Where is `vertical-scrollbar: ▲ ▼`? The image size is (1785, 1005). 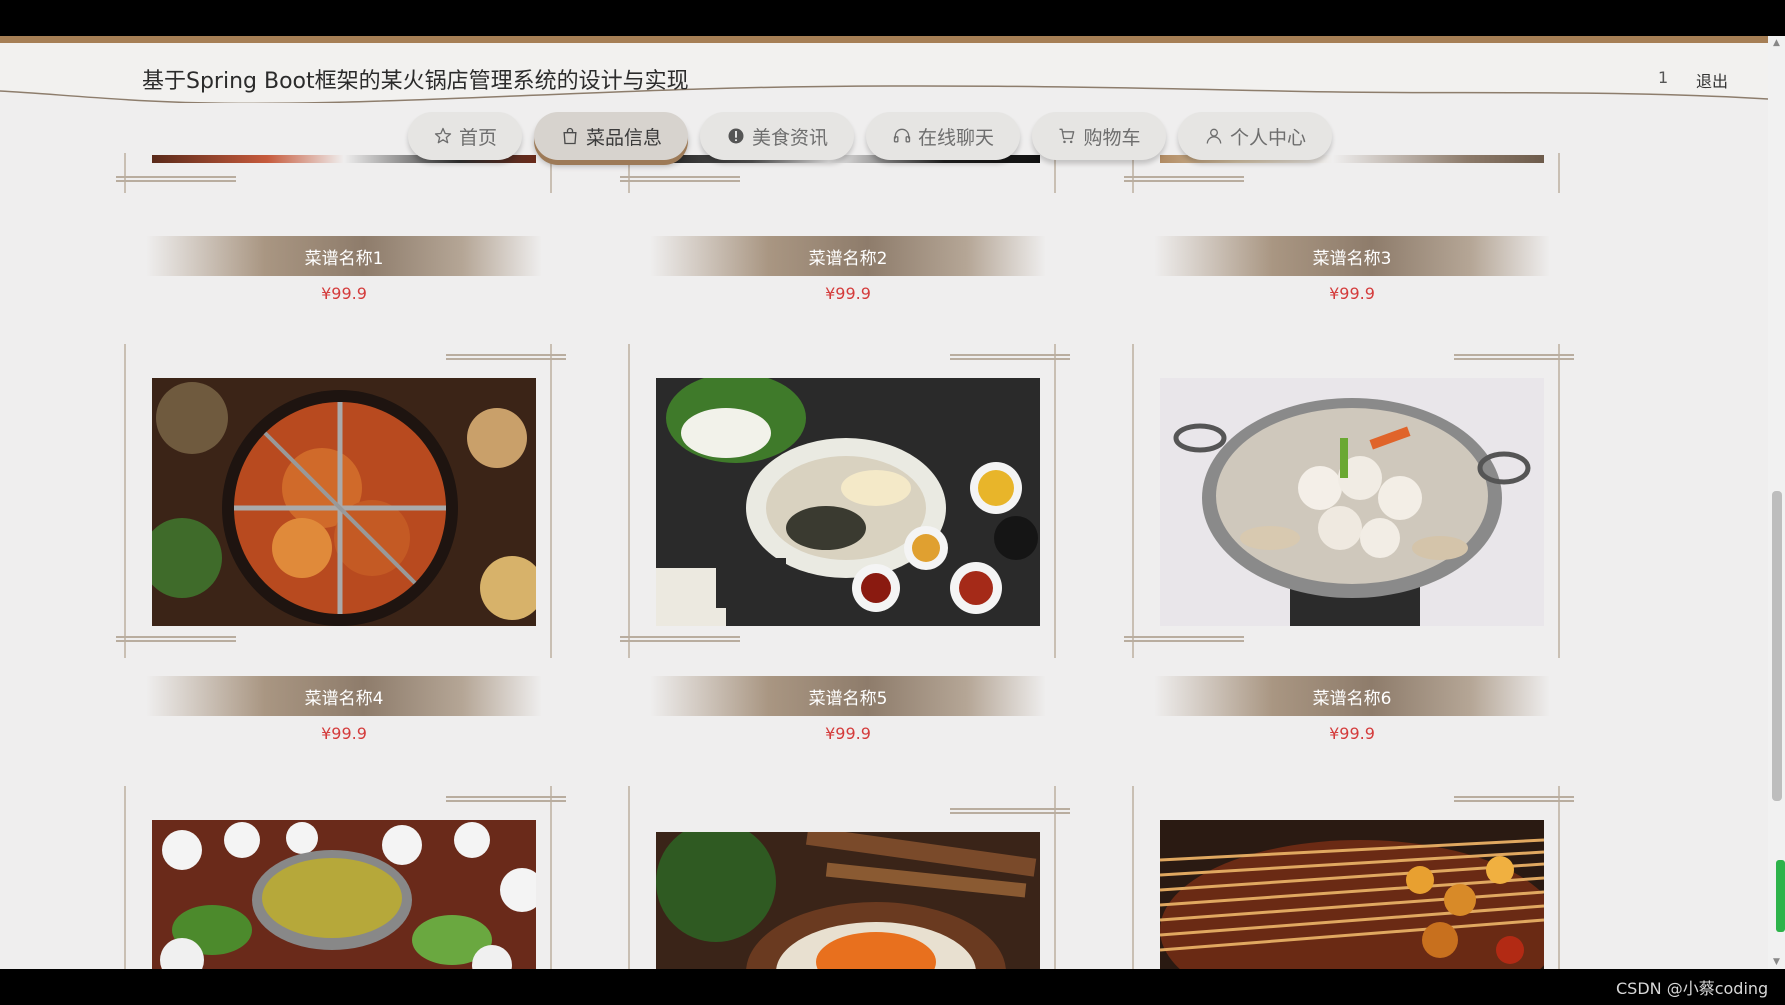 vertical-scrollbar: ▲ ▼ is located at coordinates (1776, 502).